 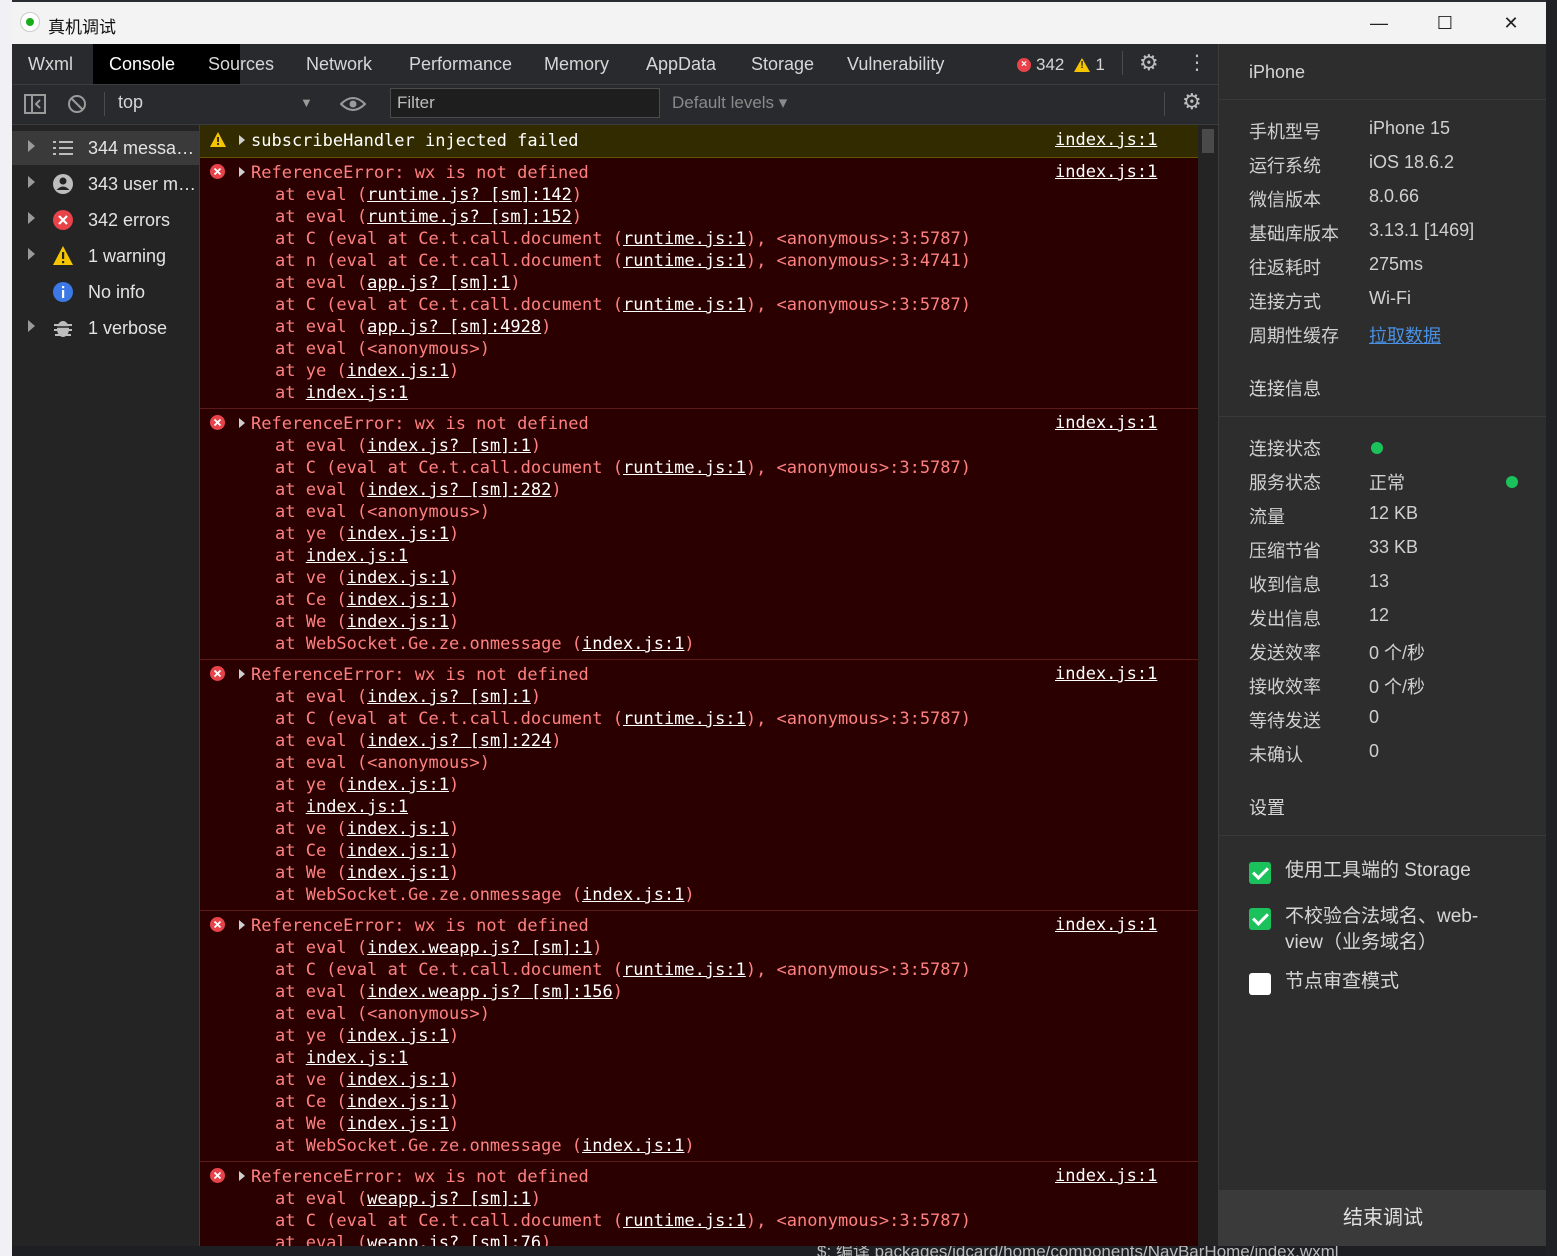 I want to click on stack-frame-link: runtime.js? [sm]:152, so click(x=469, y=217).